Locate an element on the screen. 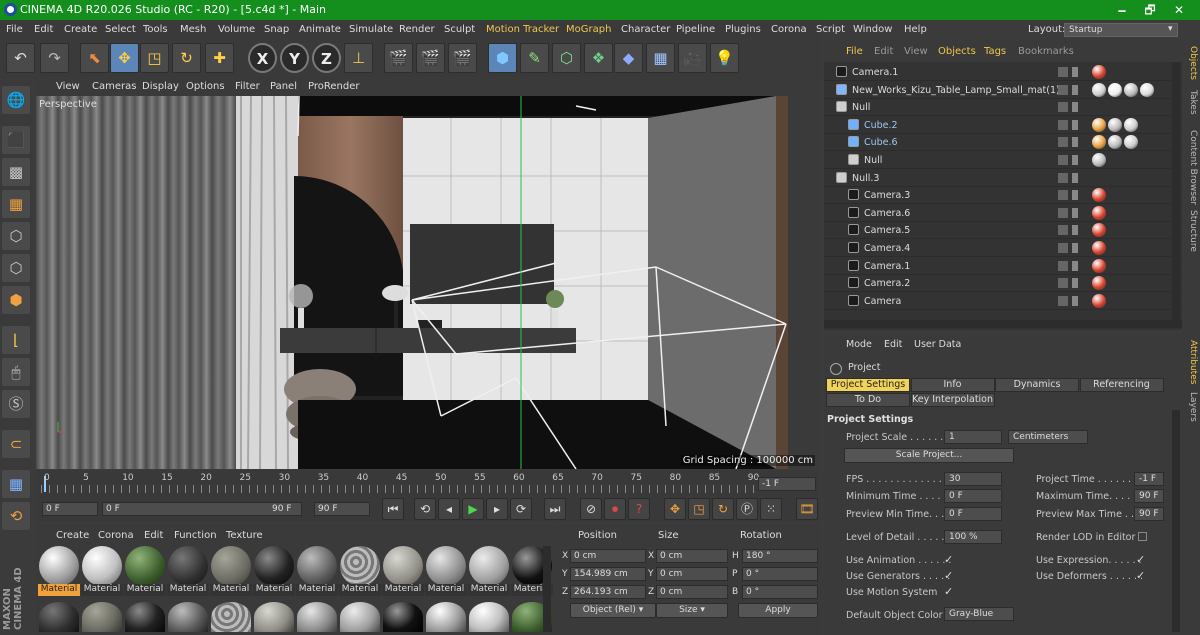 The height and width of the screenshot is (635, 1200). menu-animate: Animate is located at coordinates (320, 29).